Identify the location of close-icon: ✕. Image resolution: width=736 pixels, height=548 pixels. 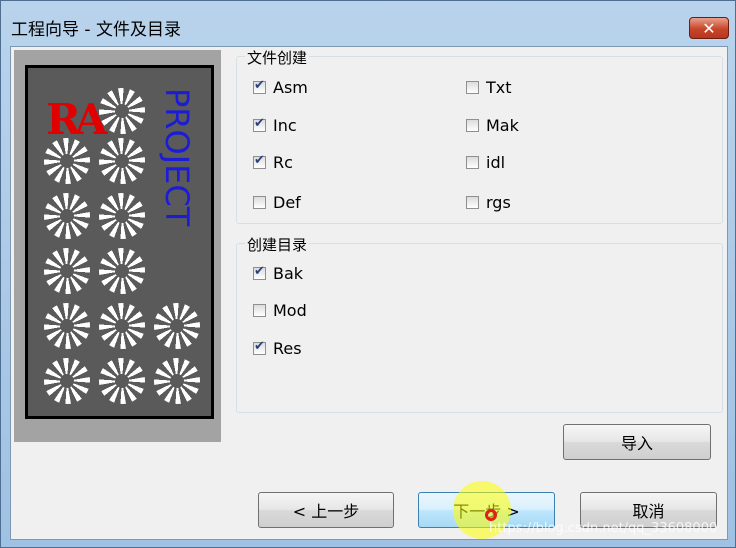
(709, 28).